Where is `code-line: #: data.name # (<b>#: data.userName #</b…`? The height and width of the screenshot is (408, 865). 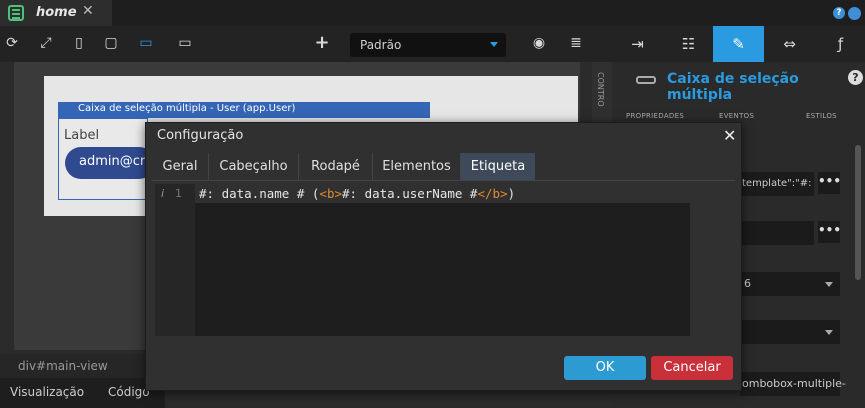
code-line: #: data.name # (<b>#: data.userName #</b… is located at coordinates (357, 193).